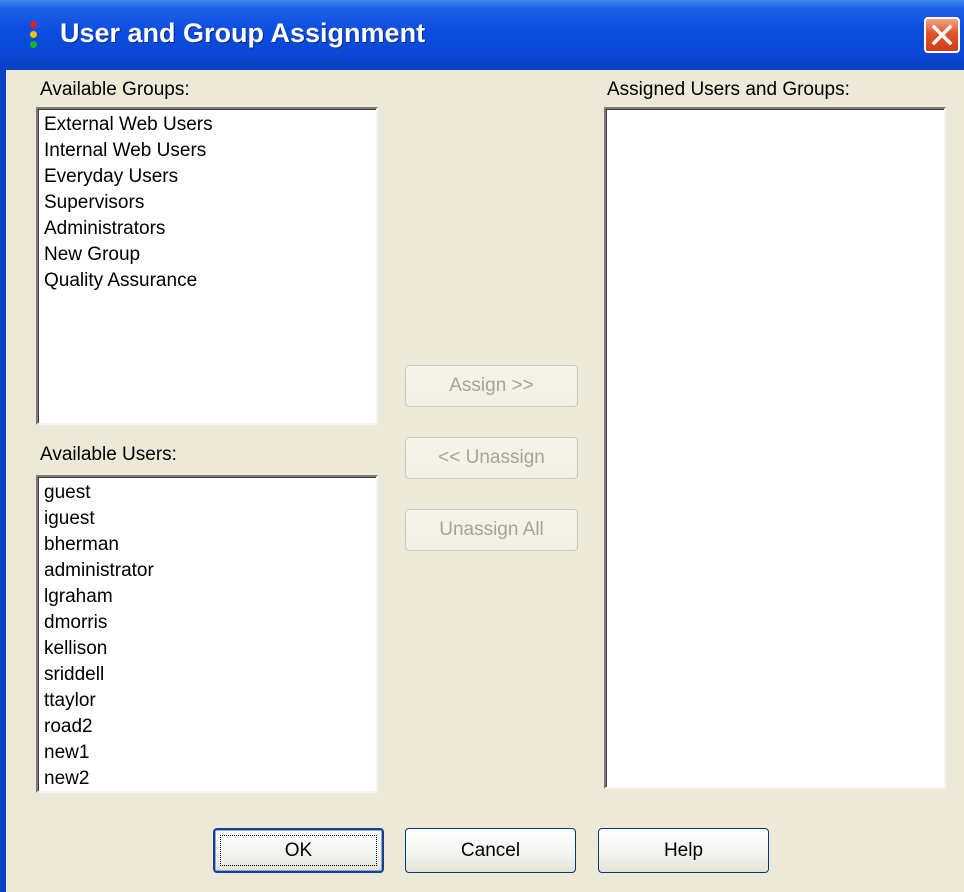 This screenshot has width=964, height=892. What do you see at coordinates (210, 177) in the screenshot?
I see `list-item: Everyday Users` at bounding box center [210, 177].